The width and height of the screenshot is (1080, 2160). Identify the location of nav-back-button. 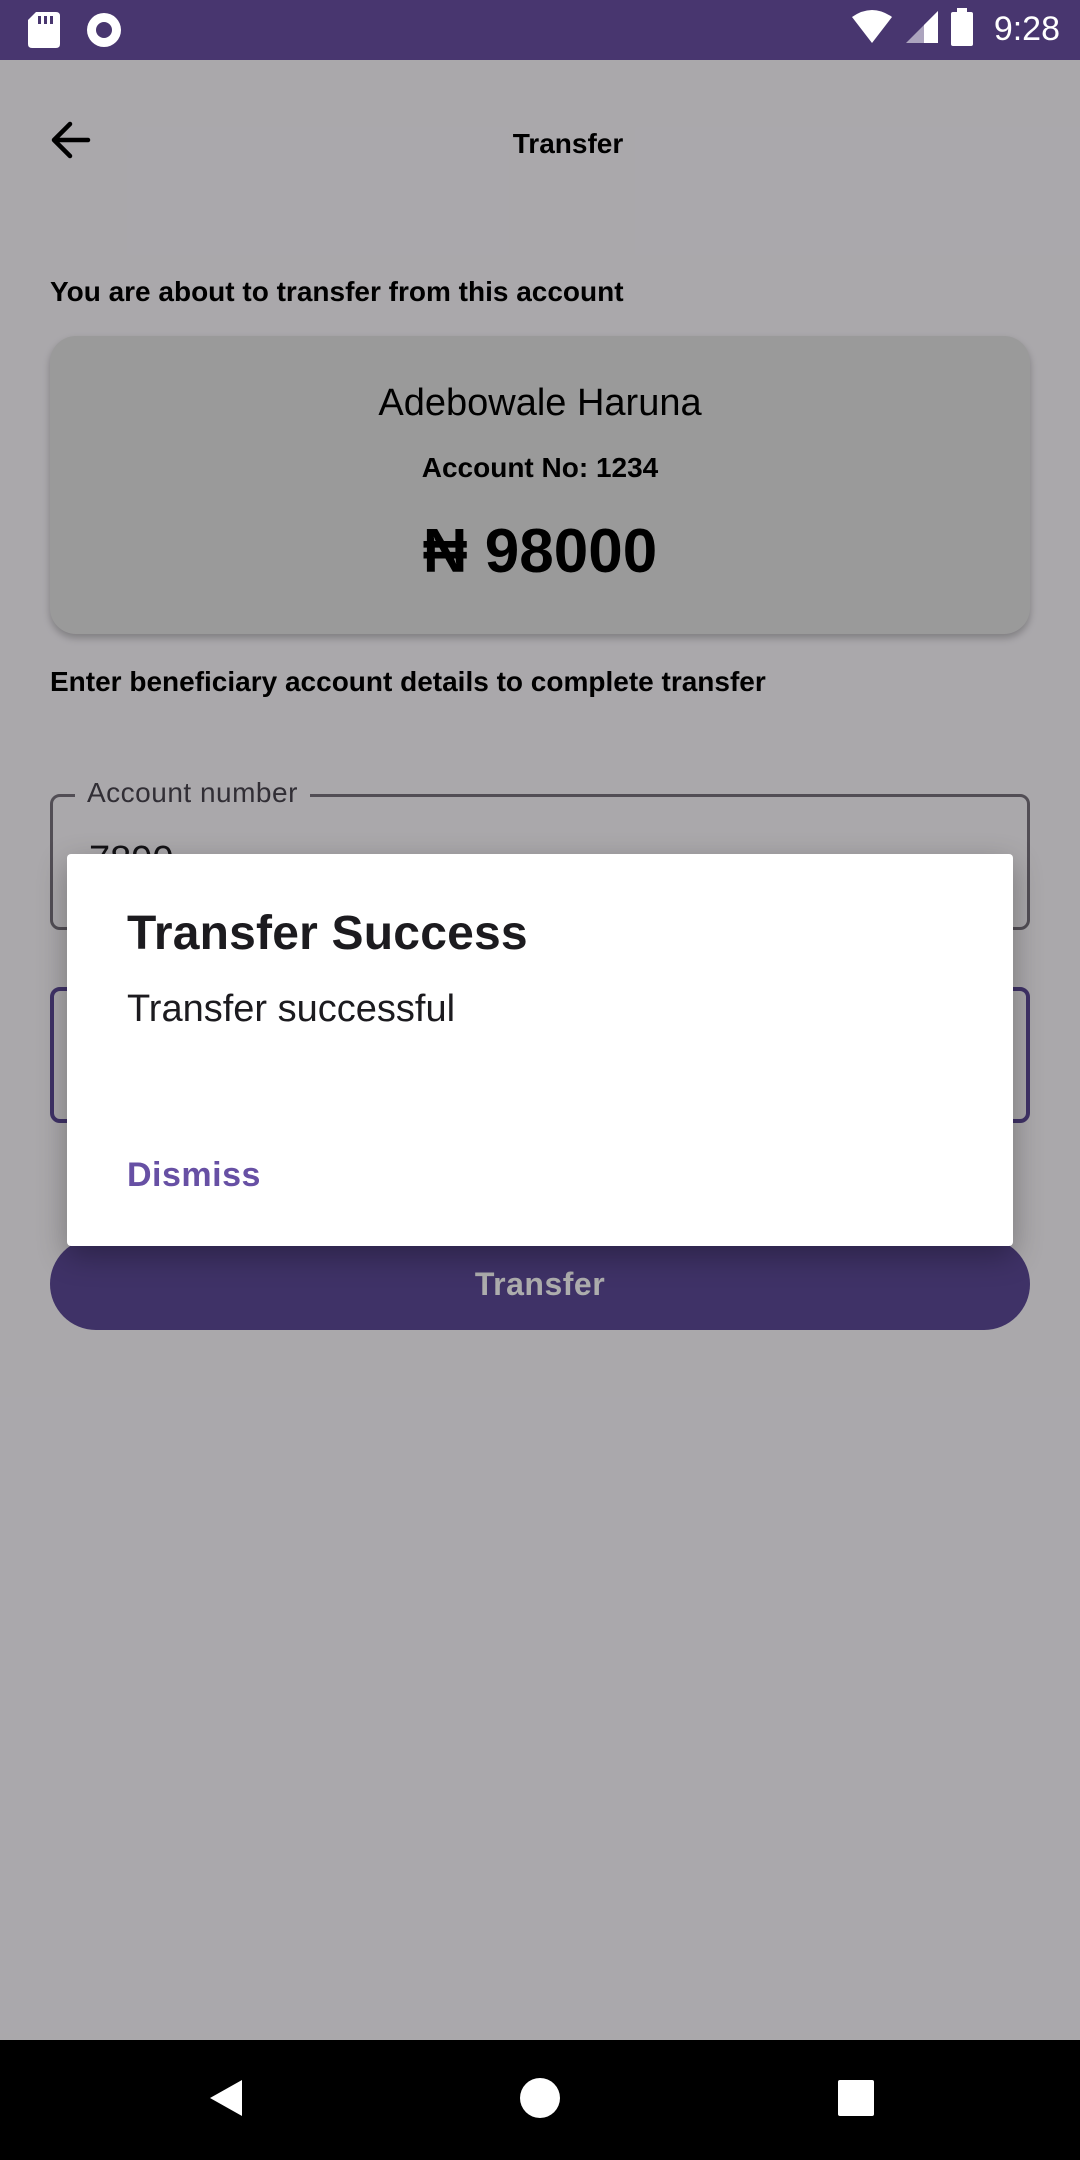
(226, 2100).